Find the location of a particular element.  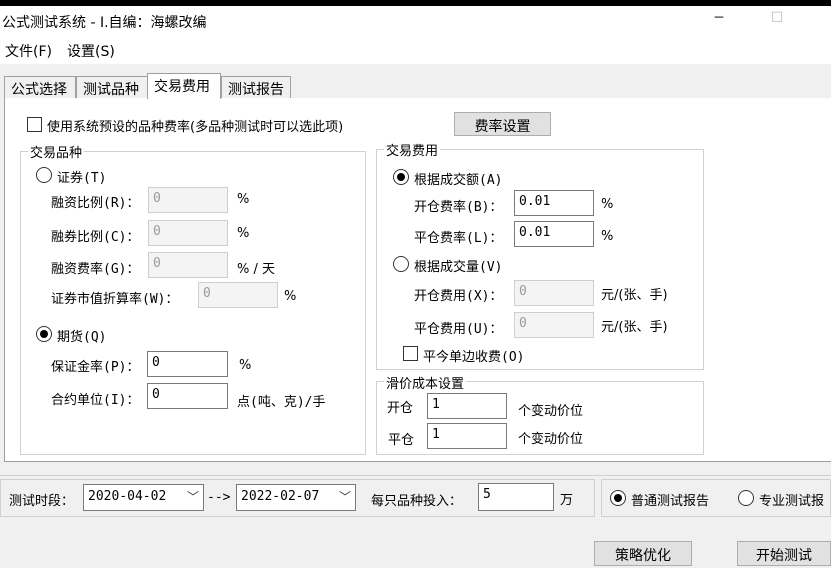

rate-settings-button: 费率设置 is located at coordinates (502, 124).